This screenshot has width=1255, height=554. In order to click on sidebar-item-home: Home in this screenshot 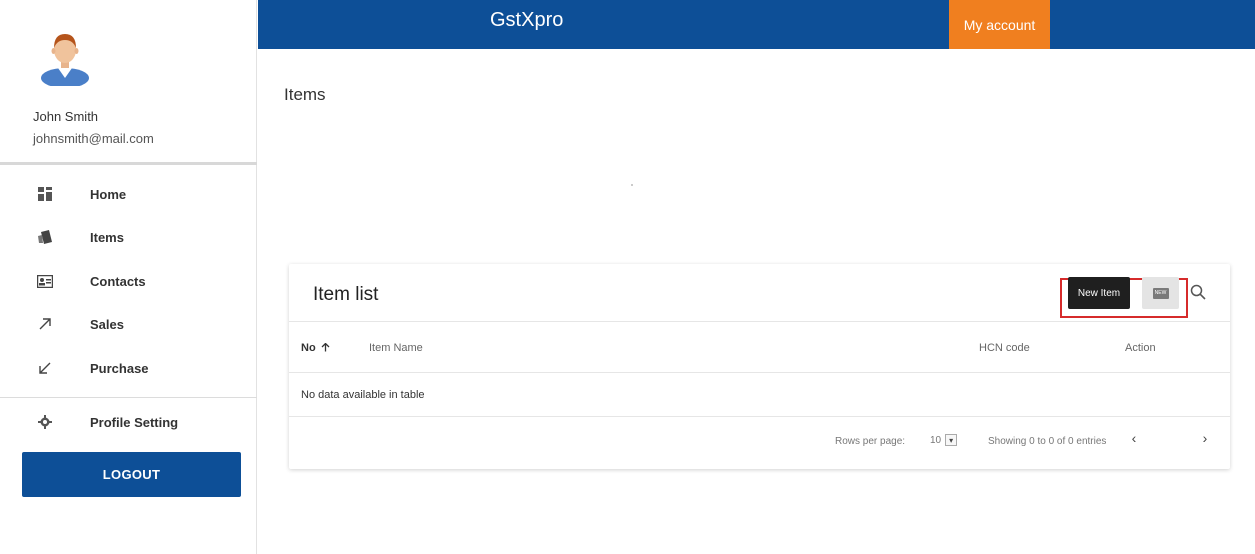, I will do `click(128, 194)`.